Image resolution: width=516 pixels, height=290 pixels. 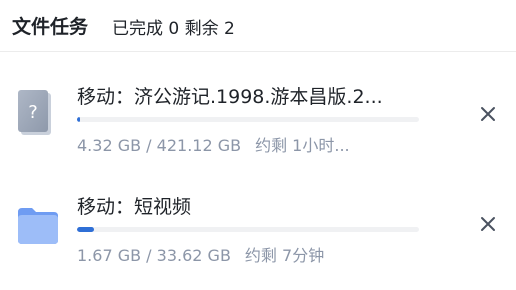 What do you see at coordinates (50, 27) in the screenshot?
I see `panel-title: 文件任务` at bounding box center [50, 27].